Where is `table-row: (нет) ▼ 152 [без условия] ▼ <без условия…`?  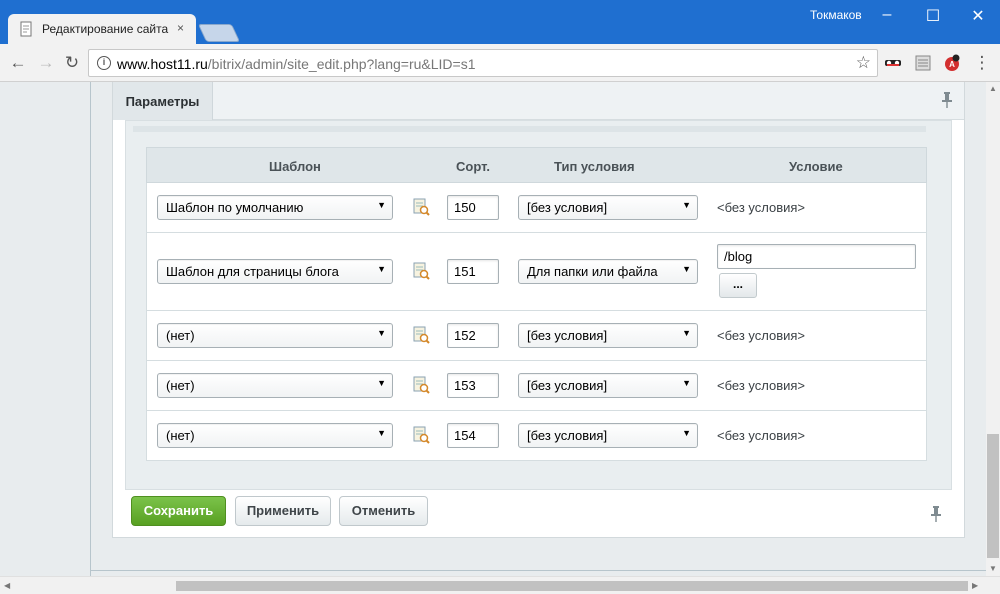
table-row: (нет) ▼ 152 [без условия] ▼ <без условия… is located at coordinates (536, 336).